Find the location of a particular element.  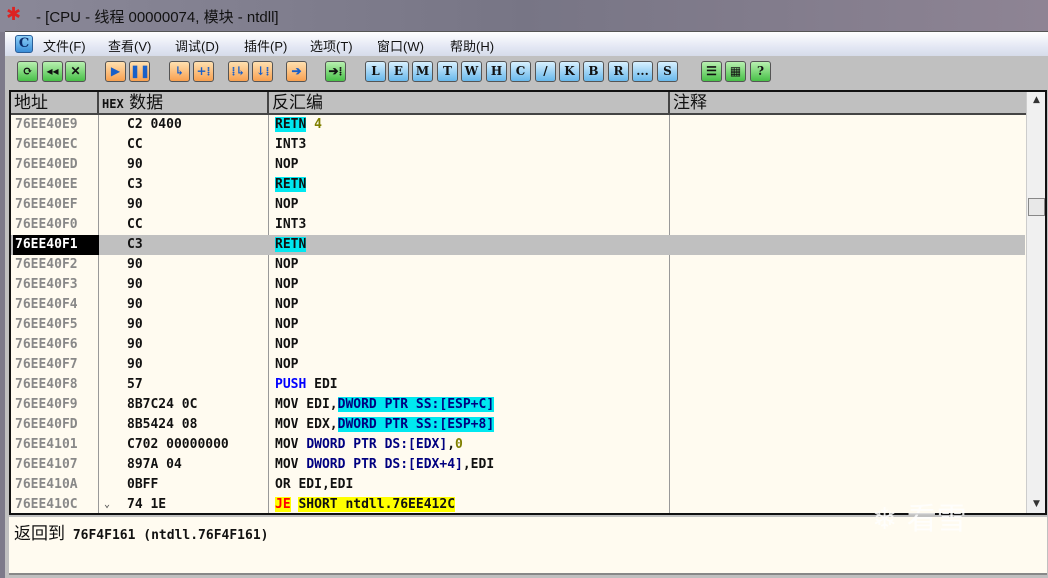

menu-window: 窗口(W) is located at coordinates (400, 45).